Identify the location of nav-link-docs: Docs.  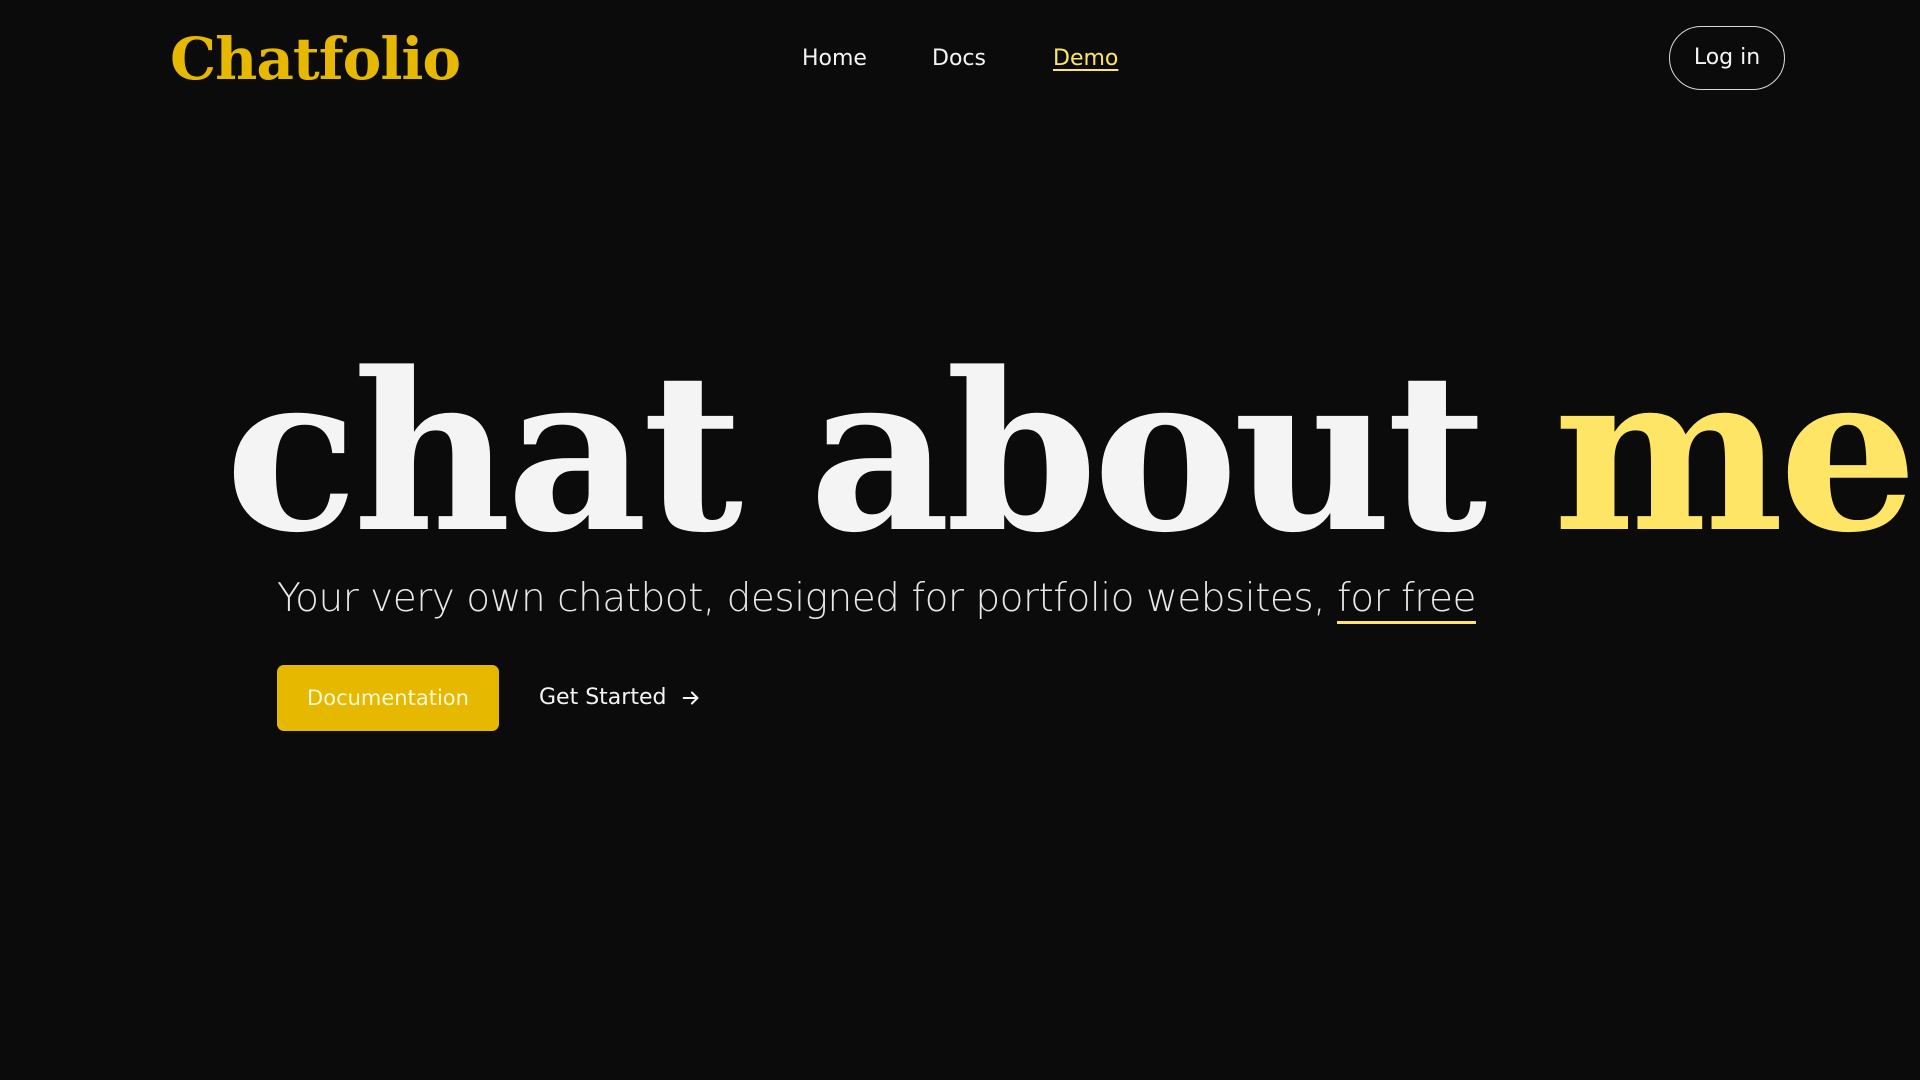
(959, 59).